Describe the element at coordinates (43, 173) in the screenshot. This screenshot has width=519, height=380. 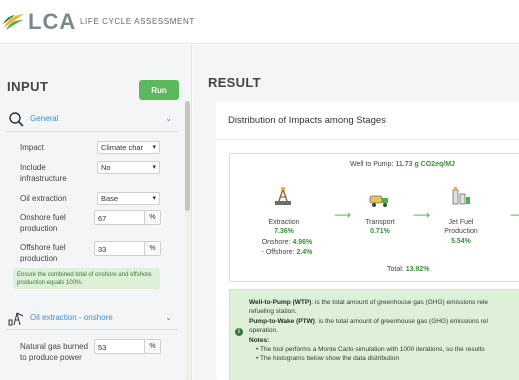
I see `infrastructure-label: Include infrastructure` at that location.